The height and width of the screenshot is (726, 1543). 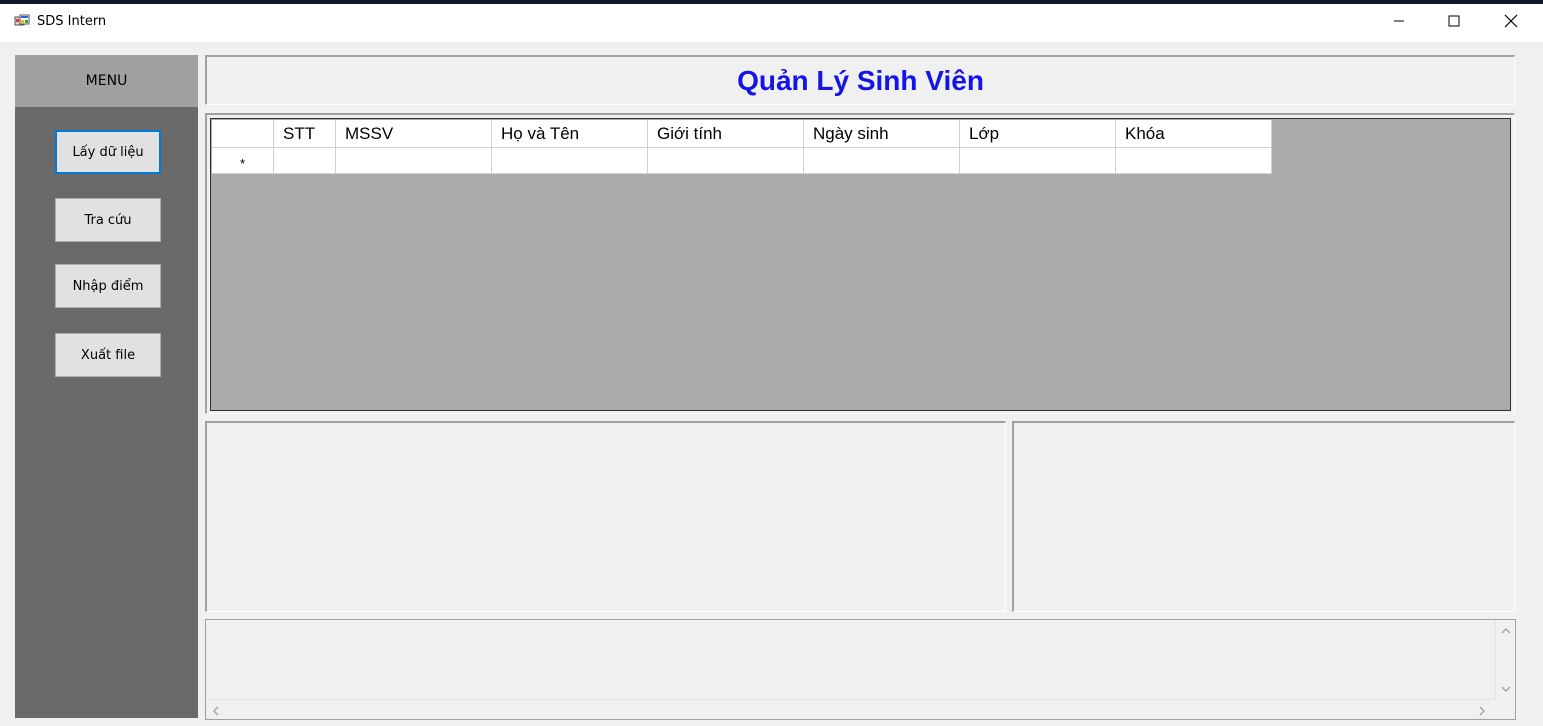 I want to click on column-header-birthdate: Ngày sinh, so click(x=882, y=134).